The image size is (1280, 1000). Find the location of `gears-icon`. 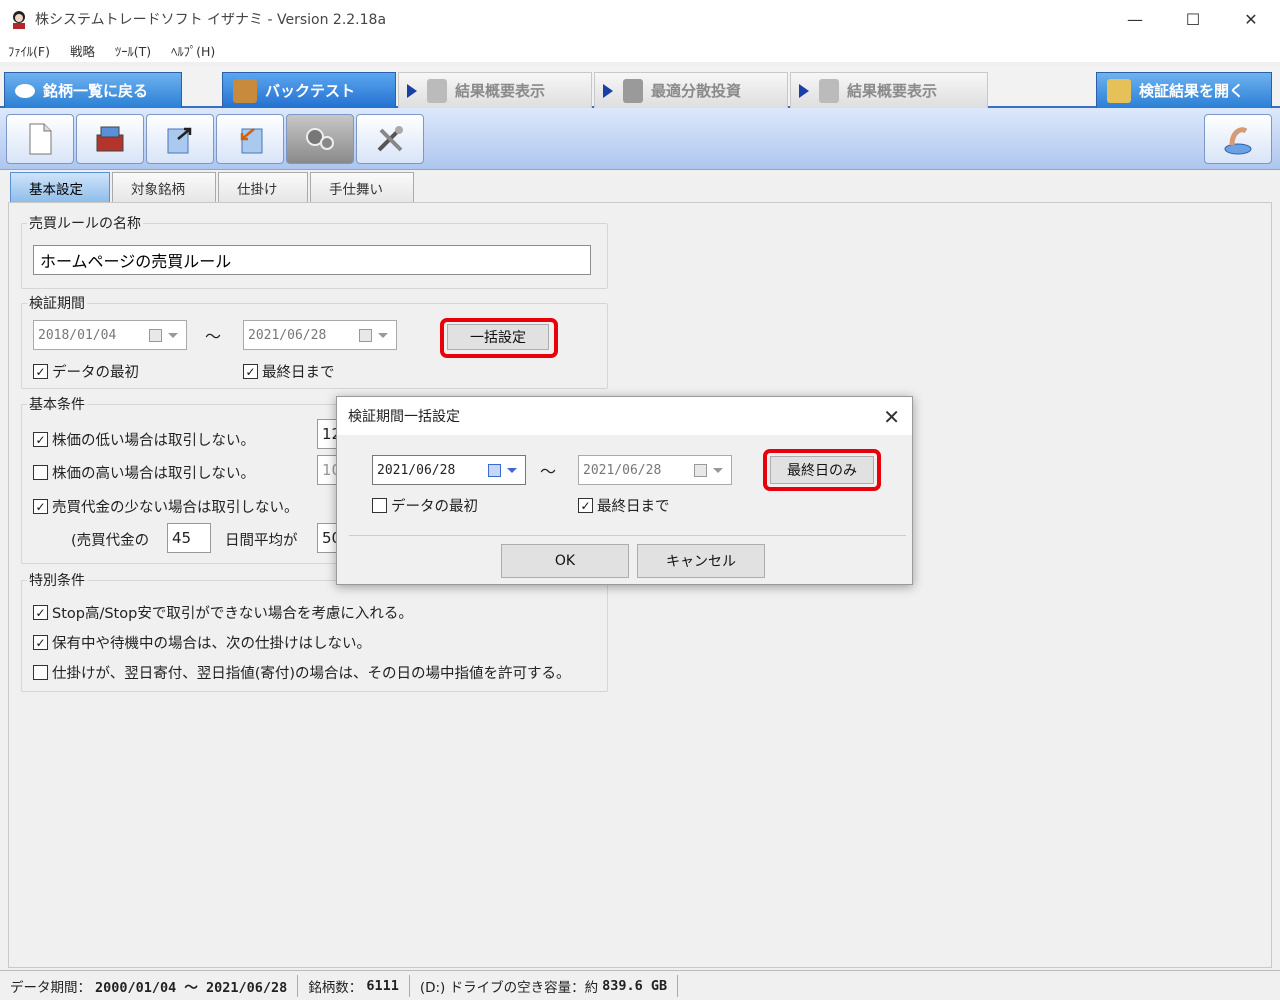

gears-icon is located at coordinates (320, 139).